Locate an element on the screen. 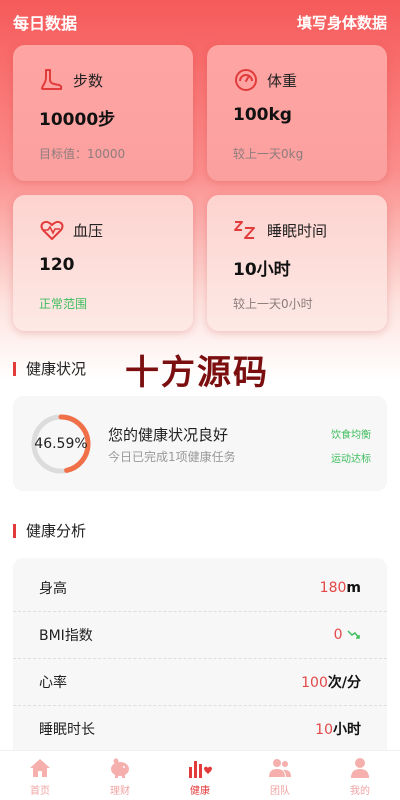 This screenshot has height=800, width=400. steps-label: 步数 is located at coordinates (88, 80).